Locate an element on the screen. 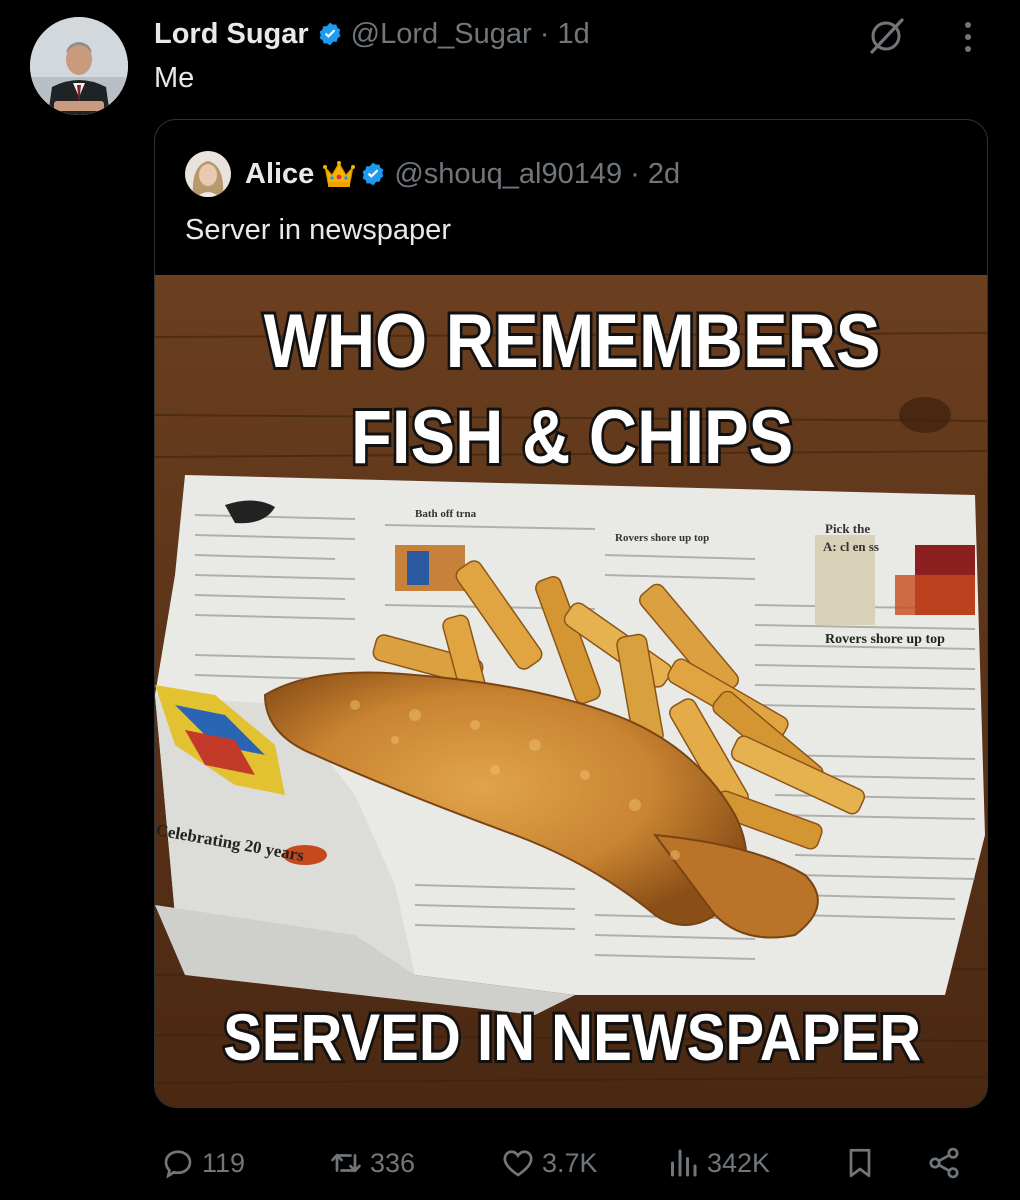  share-icon is located at coordinates (944, 1163).